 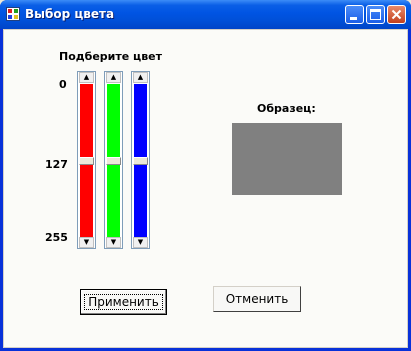 What do you see at coordinates (205, 14) in the screenshot?
I see `title-bar: Выбор цвета` at bounding box center [205, 14].